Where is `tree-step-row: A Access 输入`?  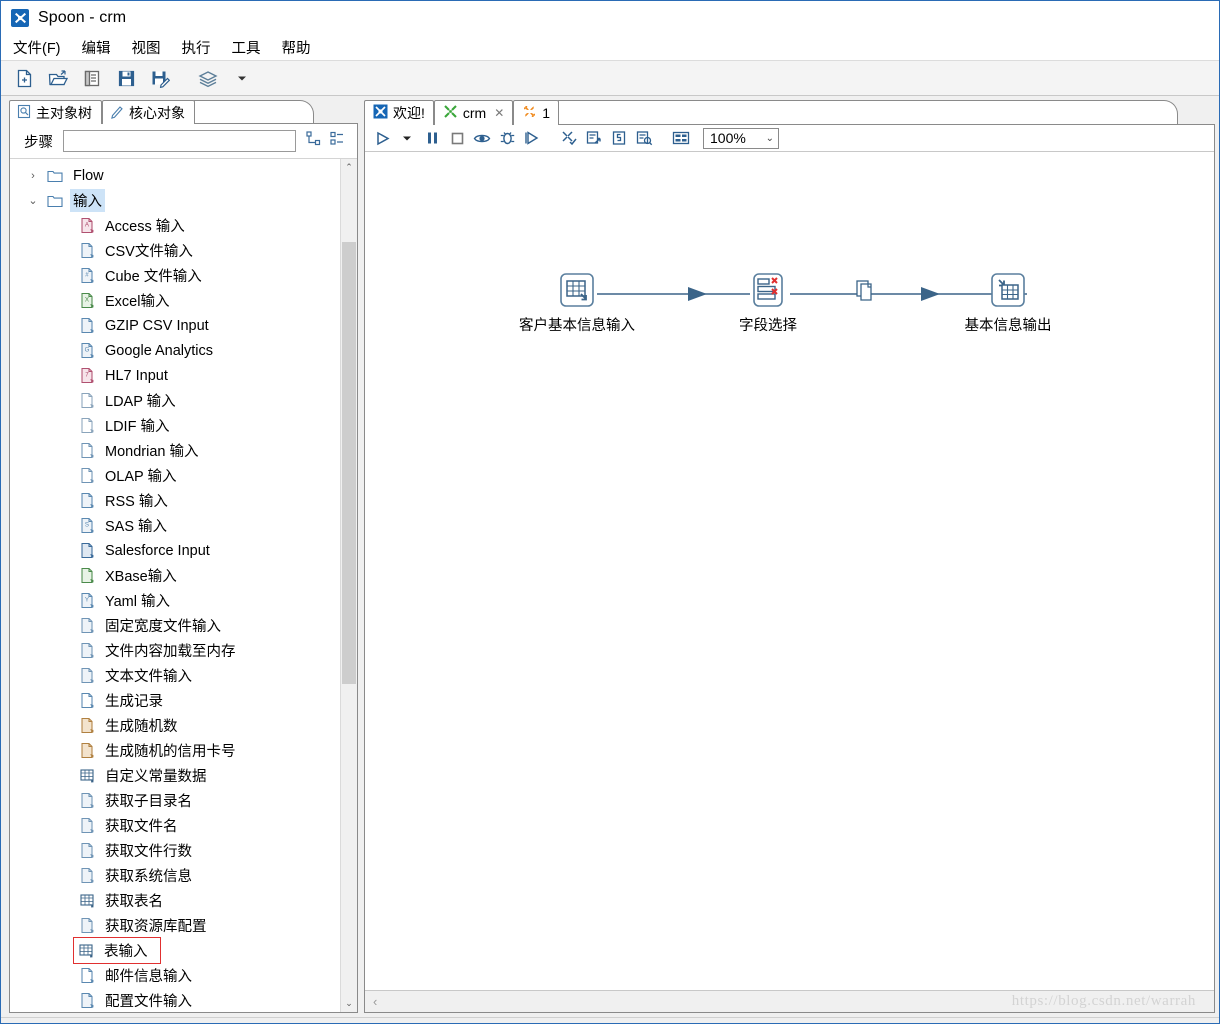 tree-step-row: A Access 输入 is located at coordinates (175, 225).